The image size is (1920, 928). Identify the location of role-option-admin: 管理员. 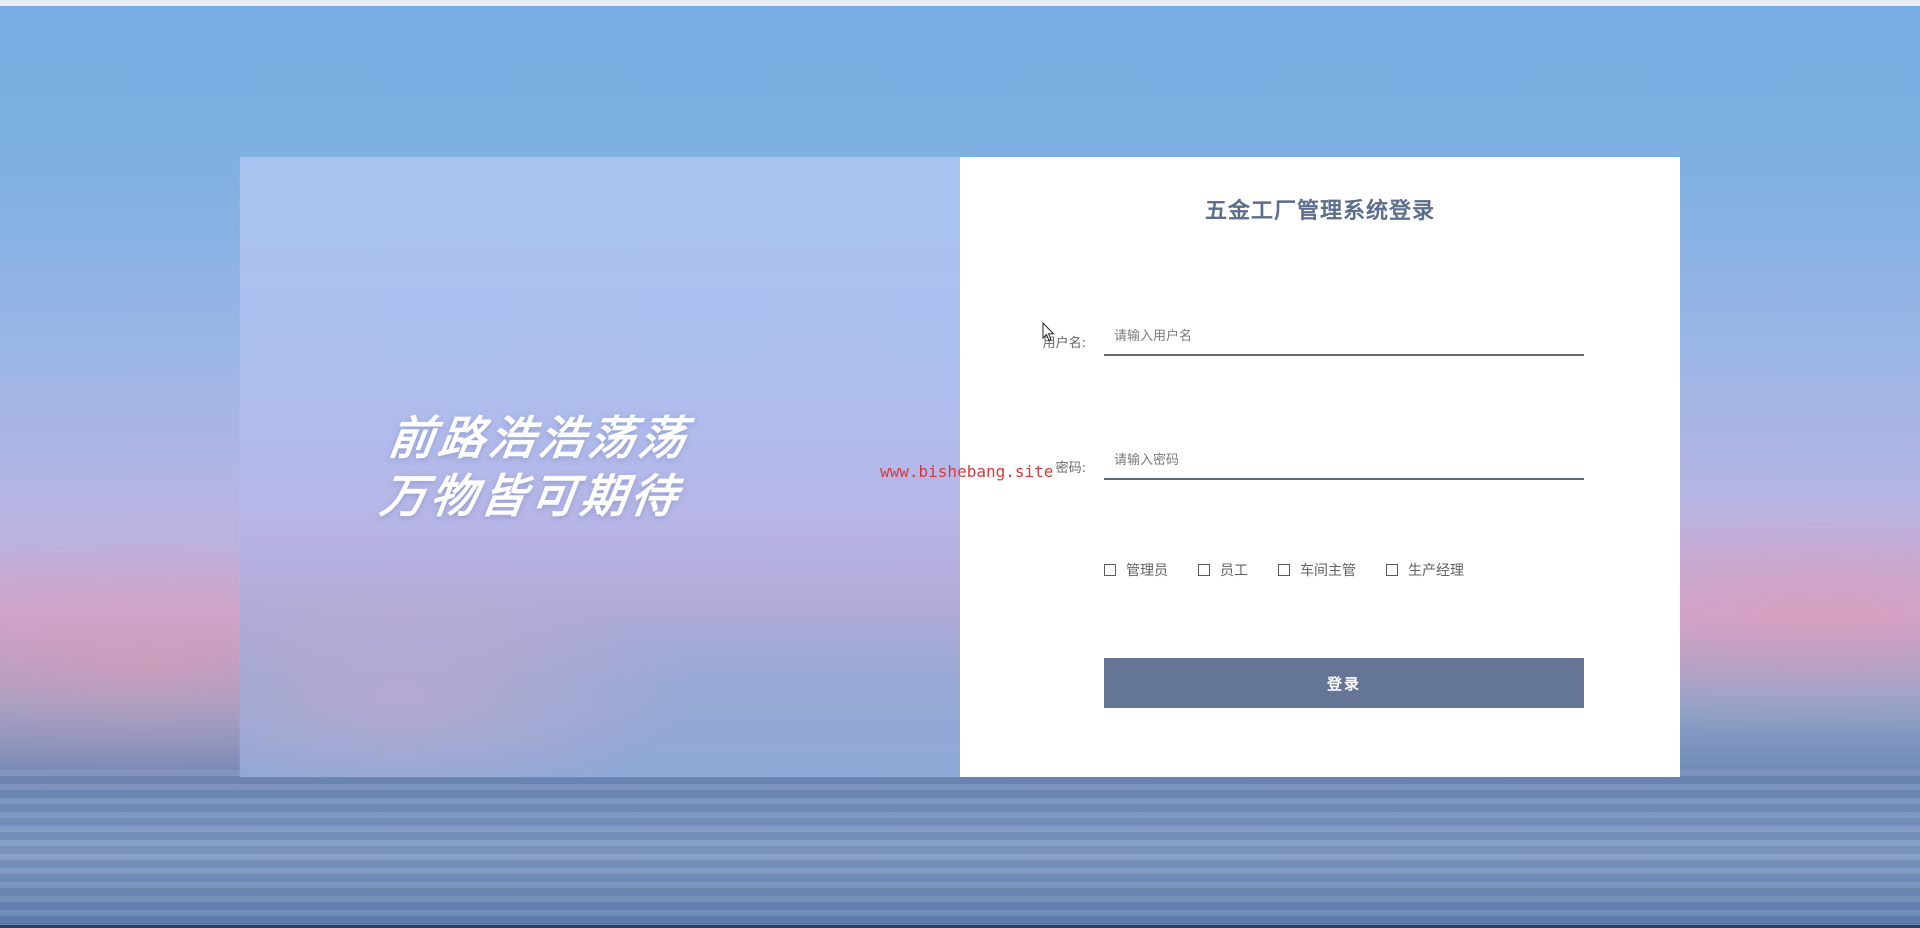
(1136, 570).